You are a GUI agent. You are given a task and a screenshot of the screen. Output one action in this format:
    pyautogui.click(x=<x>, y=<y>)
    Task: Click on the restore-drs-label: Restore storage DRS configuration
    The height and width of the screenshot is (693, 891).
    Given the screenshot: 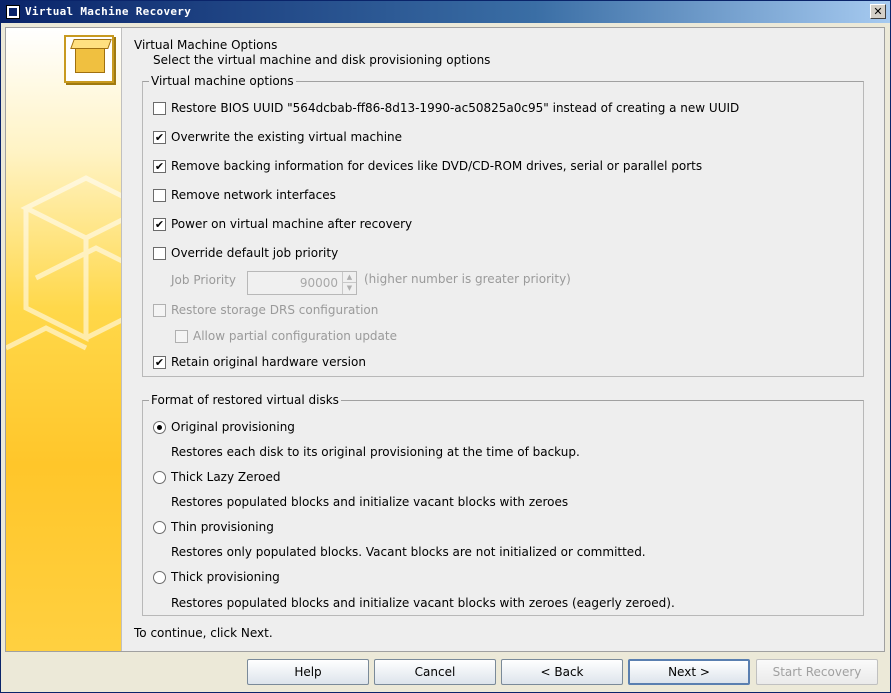 What is the action you would take?
    pyautogui.click(x=275, y=310)
    